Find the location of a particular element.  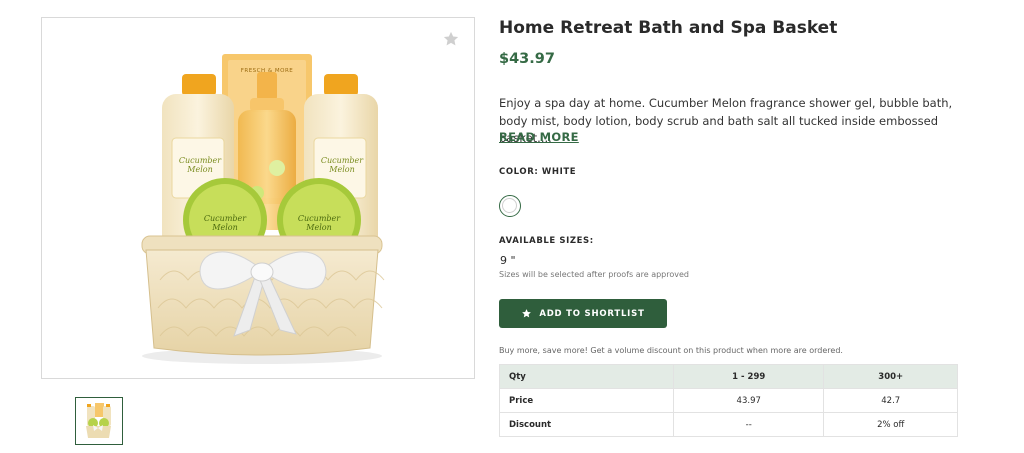

price-tier-2: 42.7 is located at coordinates (890, 400).